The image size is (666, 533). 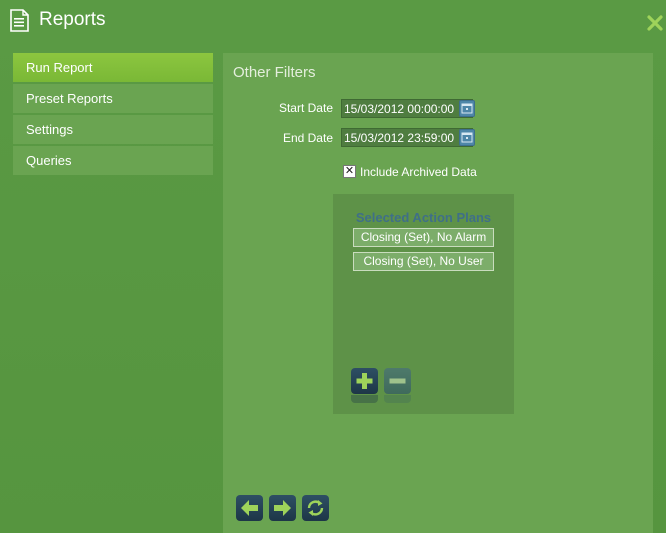 What do you see at coordinates (307, 138) in the screenshot?
I see `end-date-label: End Date` at bounding box center [307, 138].